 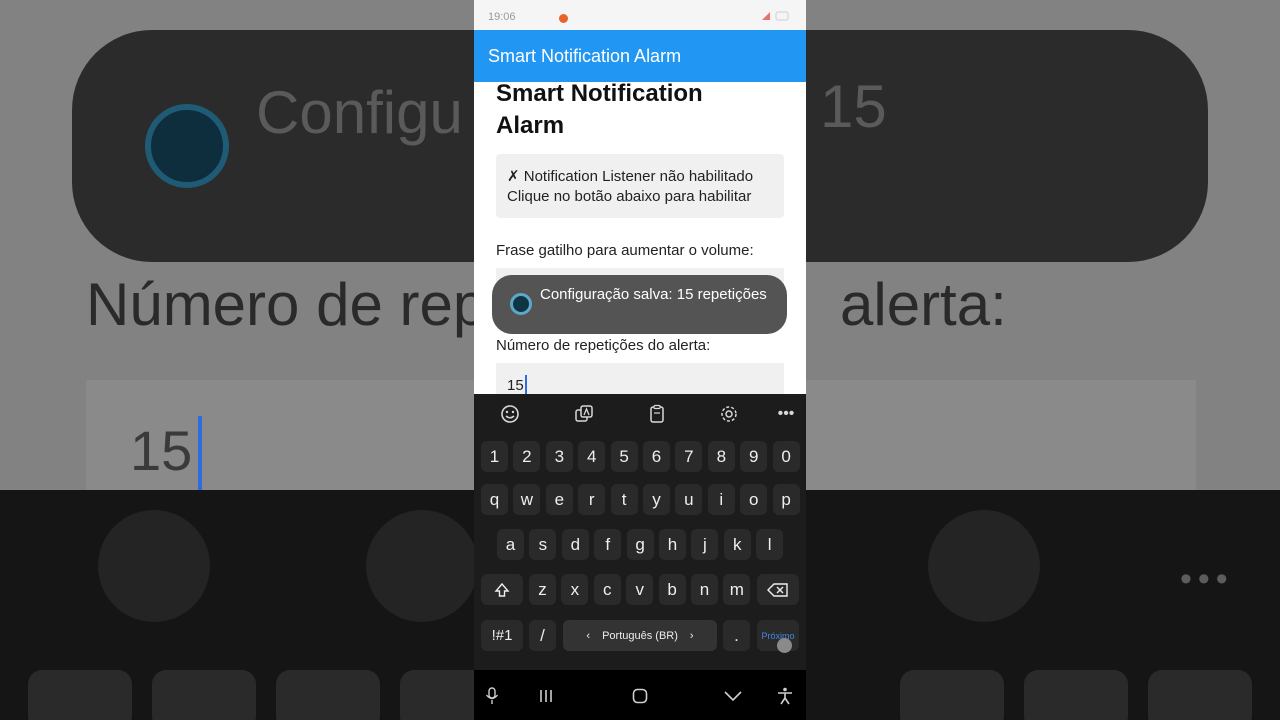 What do you see at coordinates (776, 17) in the screenshot?
I see `battery-icon` at bounding box center [776, 17].